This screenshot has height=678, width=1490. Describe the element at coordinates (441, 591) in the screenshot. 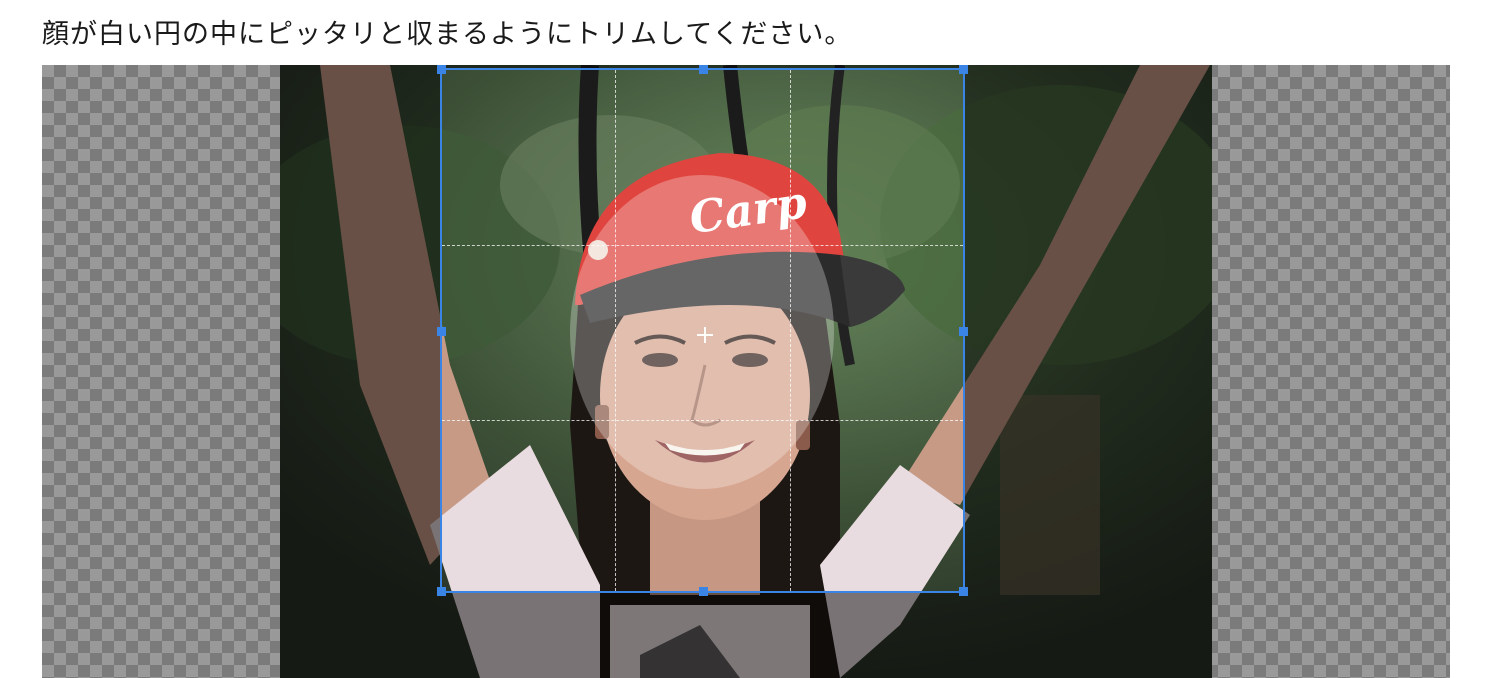

I see `resize-handle-bottom-left` at that location.